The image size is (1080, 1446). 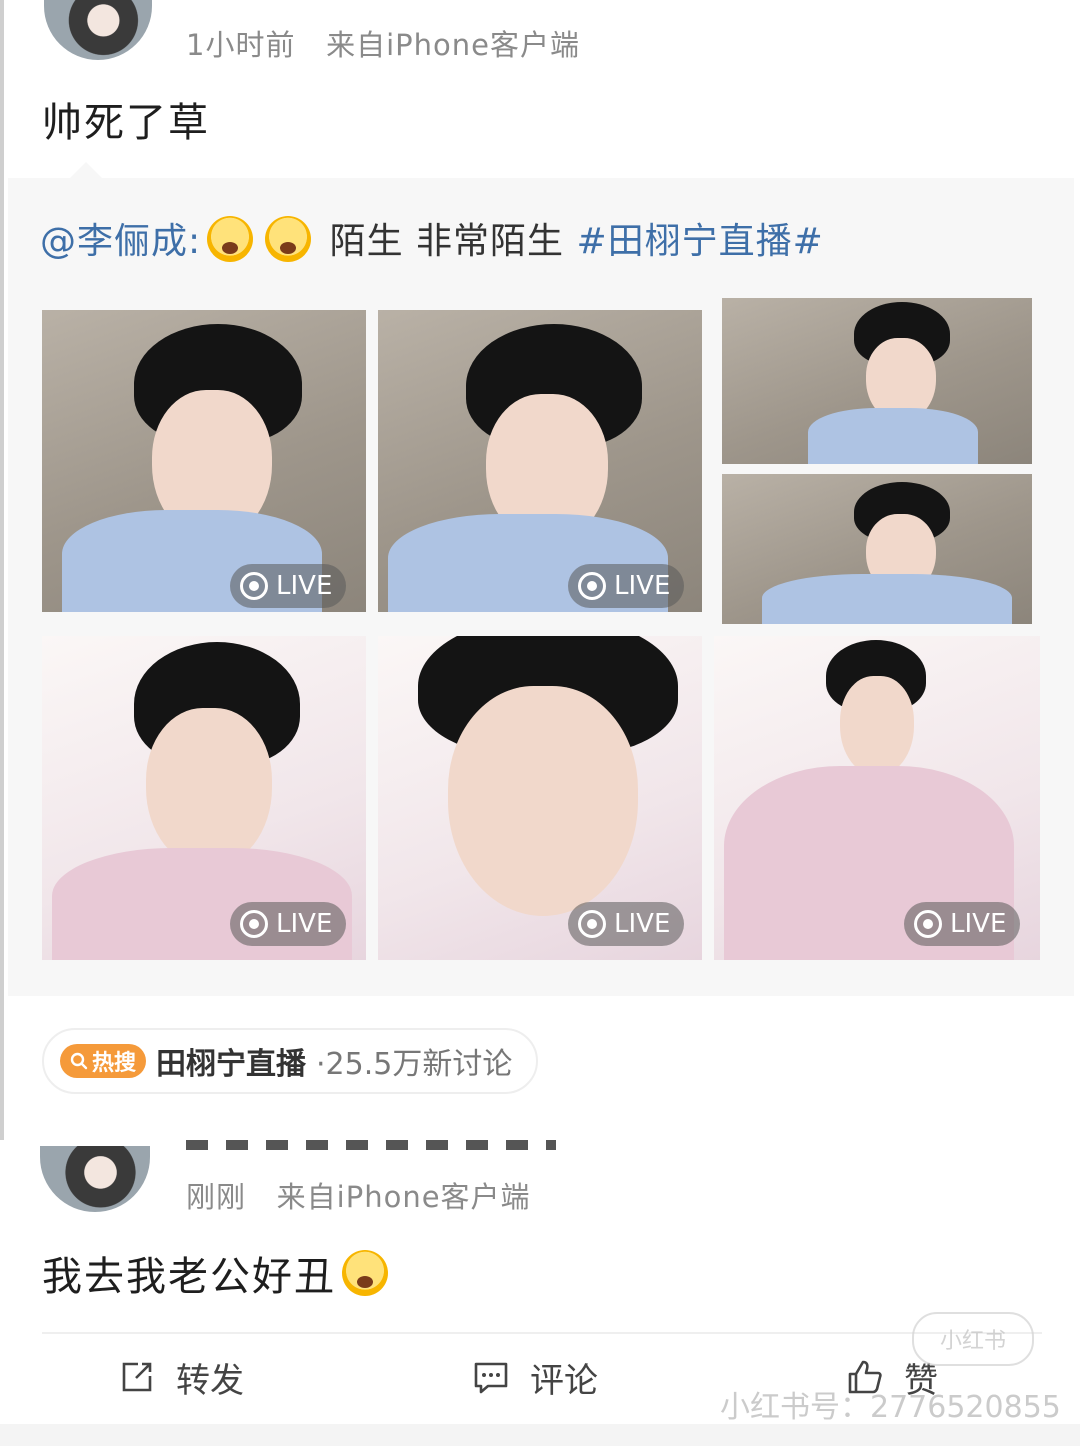 What do you see at coordinates (210, 1380) in the screenshot?
I see `repost-label: 转发` at bounding box center [210, 1380].